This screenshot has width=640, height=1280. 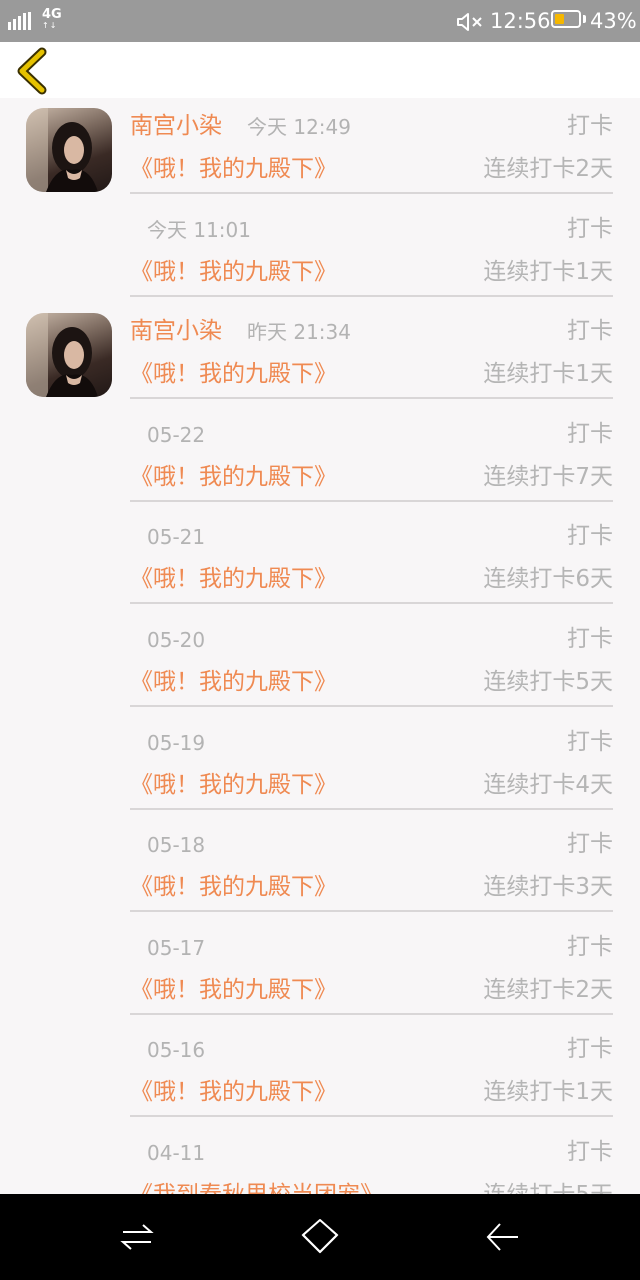 I want to click on top-nav-bar, so click(x=320, y=70).